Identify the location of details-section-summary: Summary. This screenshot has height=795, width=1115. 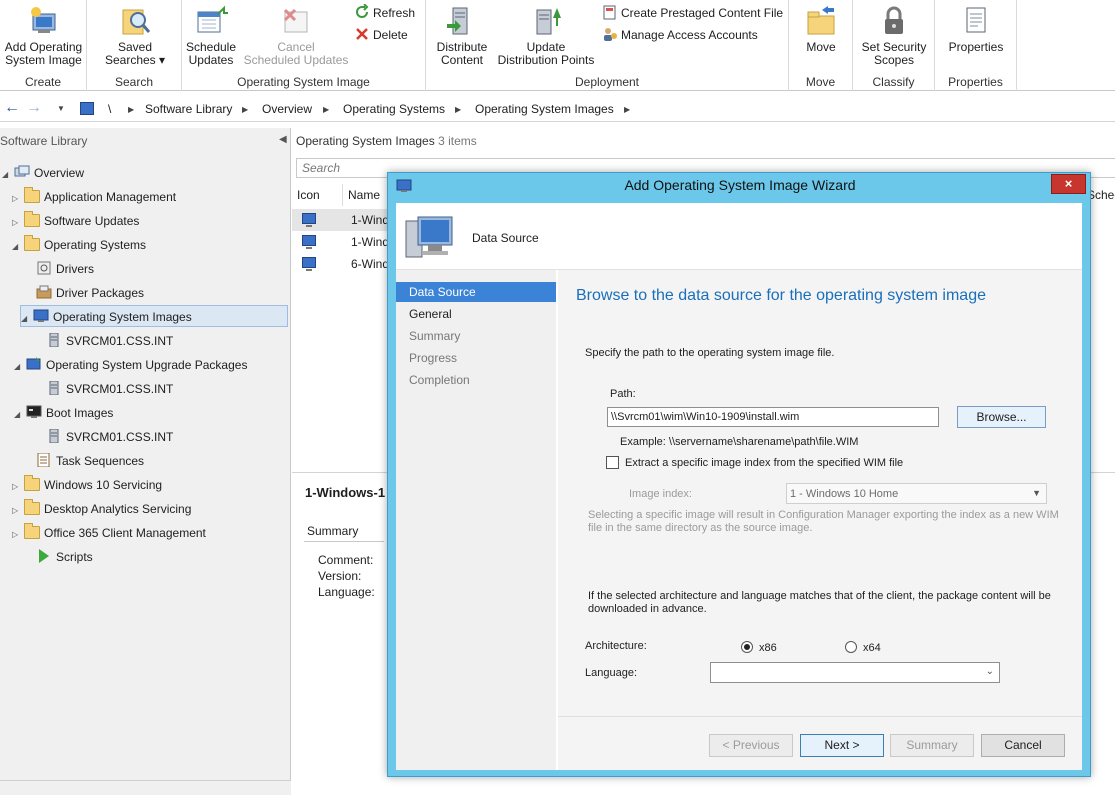
(332, 531).